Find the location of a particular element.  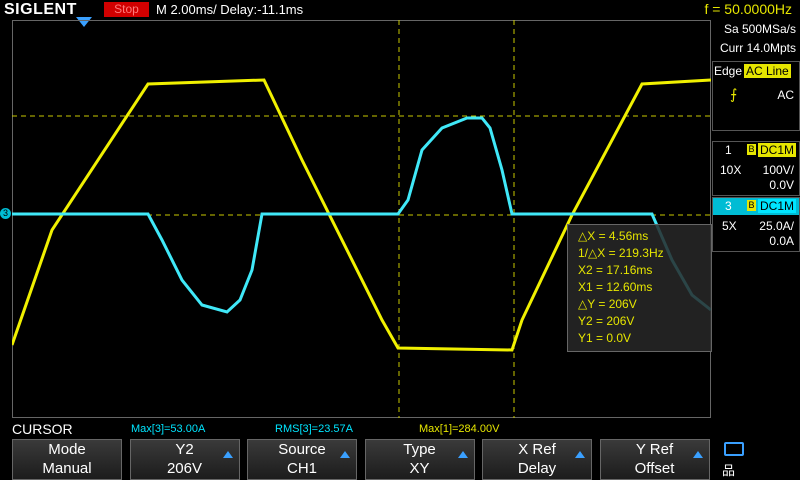

softkey-value: 206V is located at coordinates (184, 468).